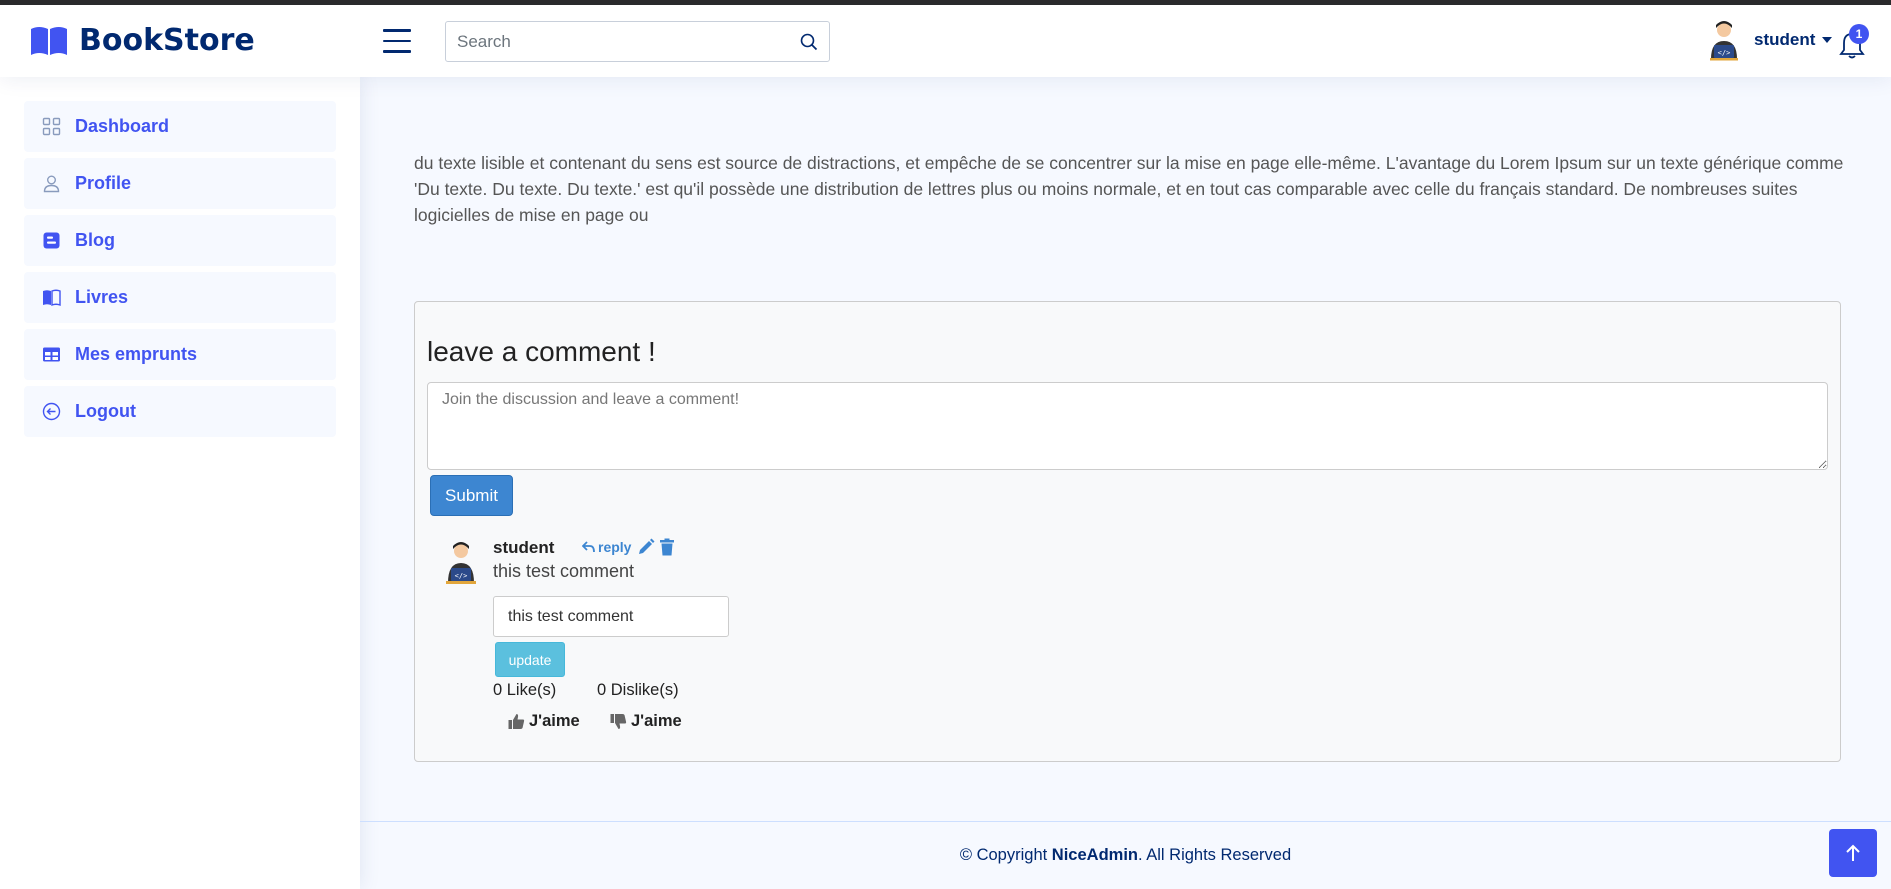  Describe the element at coordinates (180, 297) in the screenshot. I see `sidebar-item-livres: Livres` at that location.